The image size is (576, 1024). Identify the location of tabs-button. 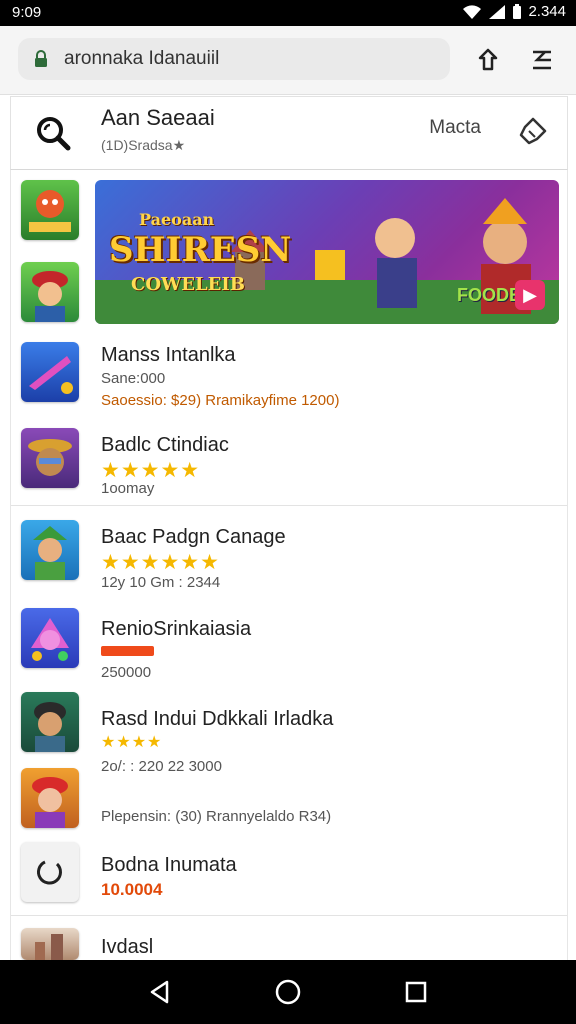
(542, 60).